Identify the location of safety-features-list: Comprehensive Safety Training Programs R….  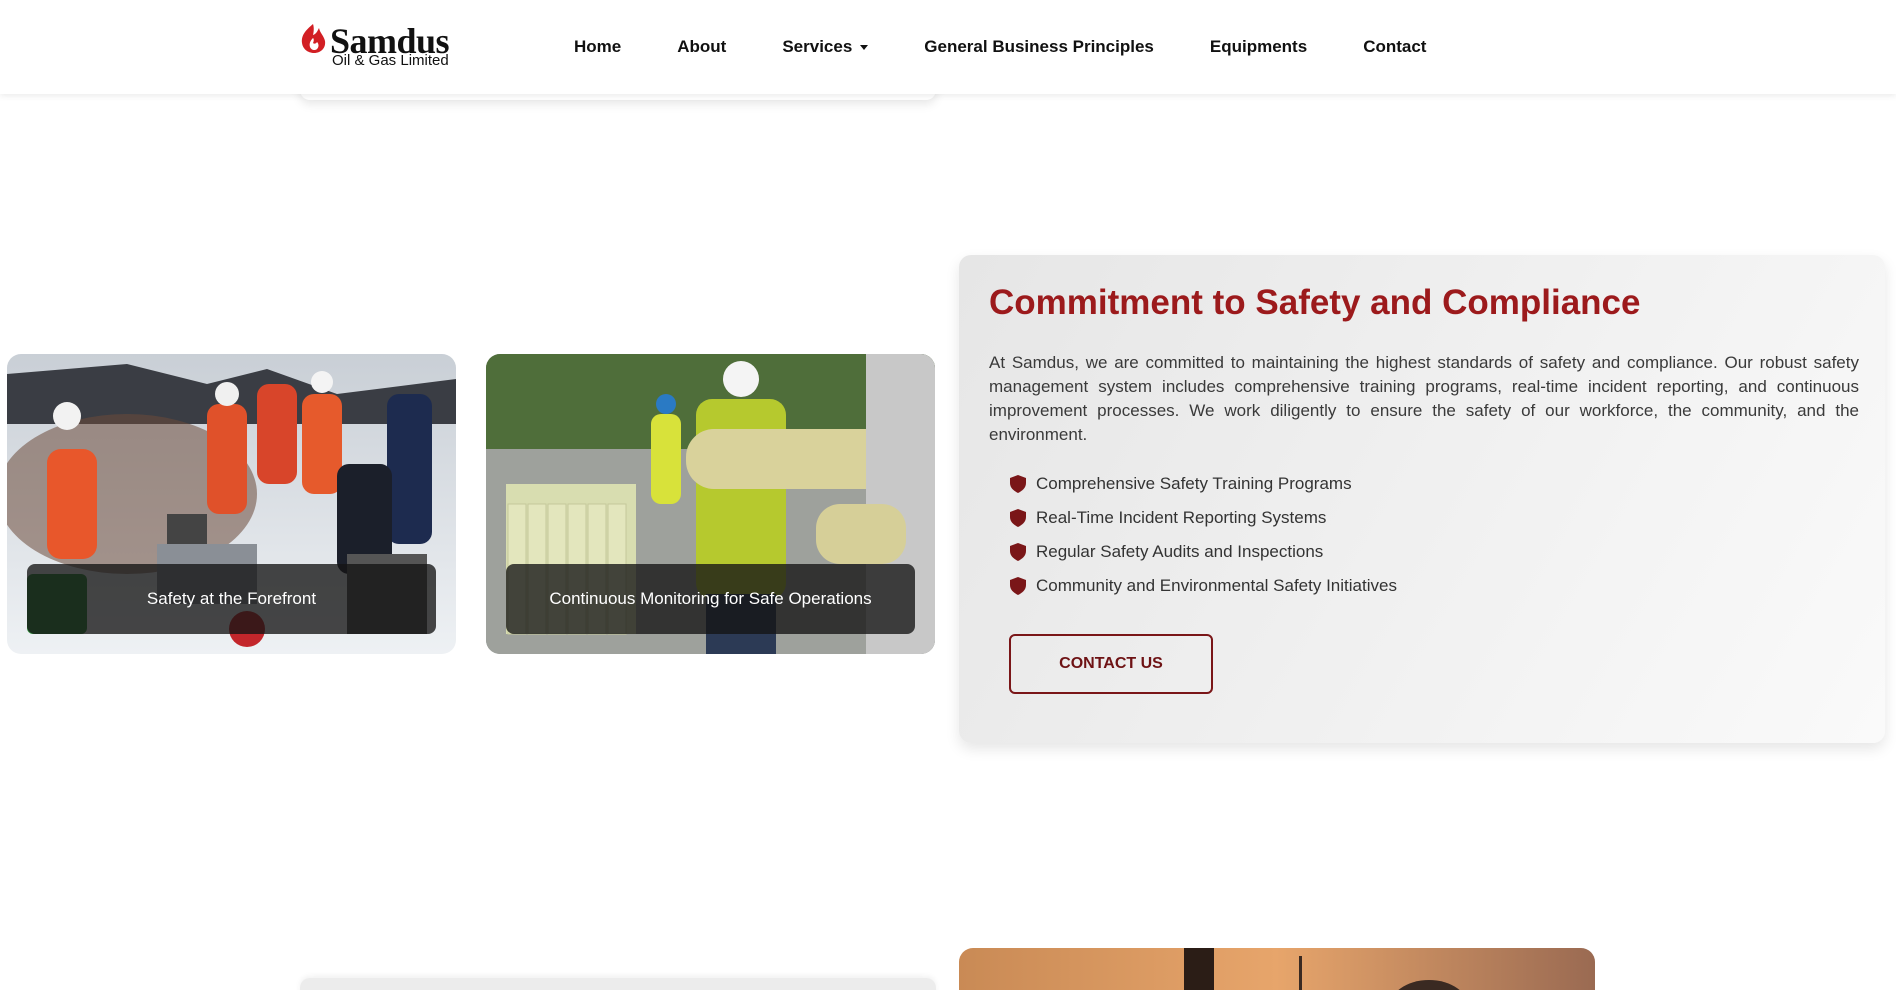
(1203, 535).